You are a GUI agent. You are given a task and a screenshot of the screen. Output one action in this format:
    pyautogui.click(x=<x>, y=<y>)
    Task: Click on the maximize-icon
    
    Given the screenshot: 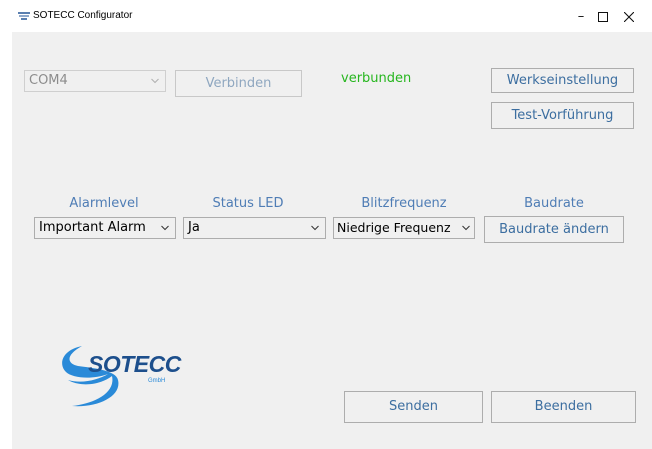 What is the action you would take?
    pyautogui.click(x=603, y=17)
    